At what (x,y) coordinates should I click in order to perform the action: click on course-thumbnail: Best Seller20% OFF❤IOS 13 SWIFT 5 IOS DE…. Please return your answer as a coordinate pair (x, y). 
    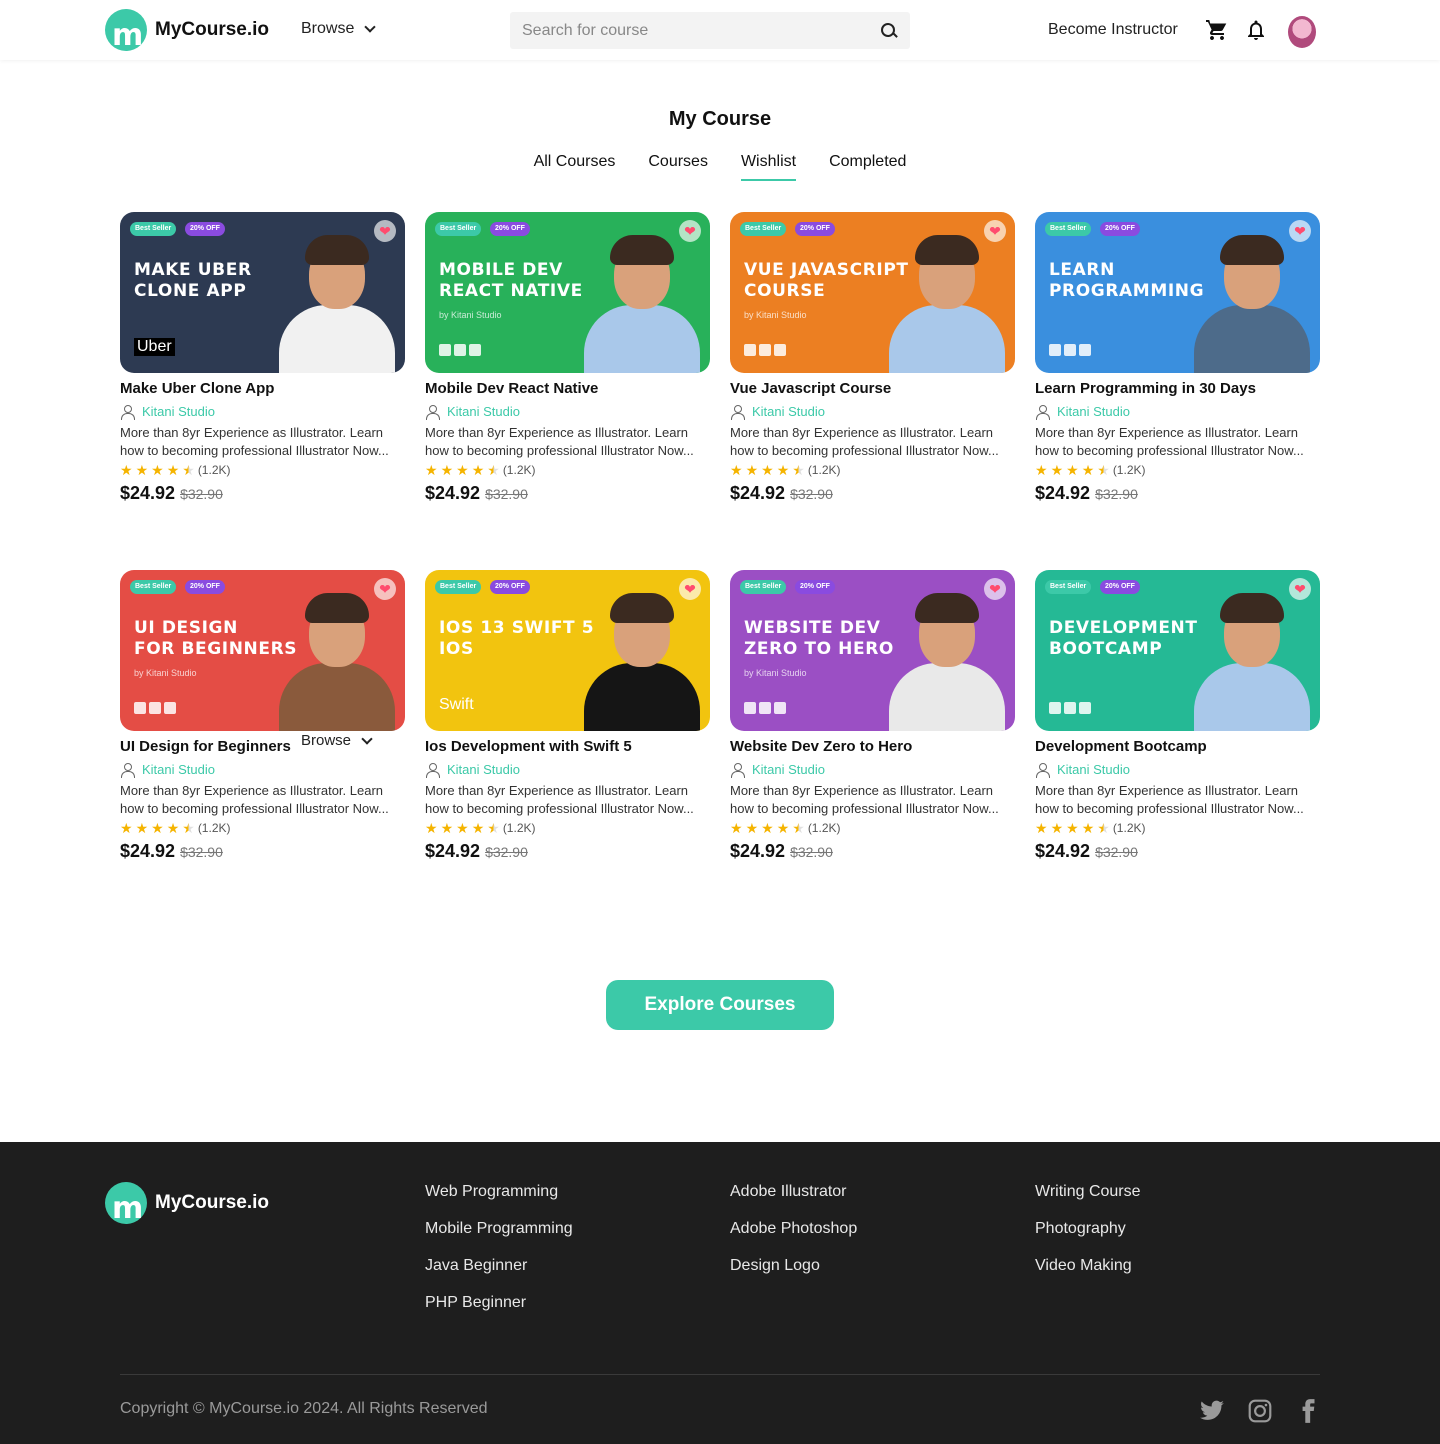
    Looking at the image, I should click on (567, 650).